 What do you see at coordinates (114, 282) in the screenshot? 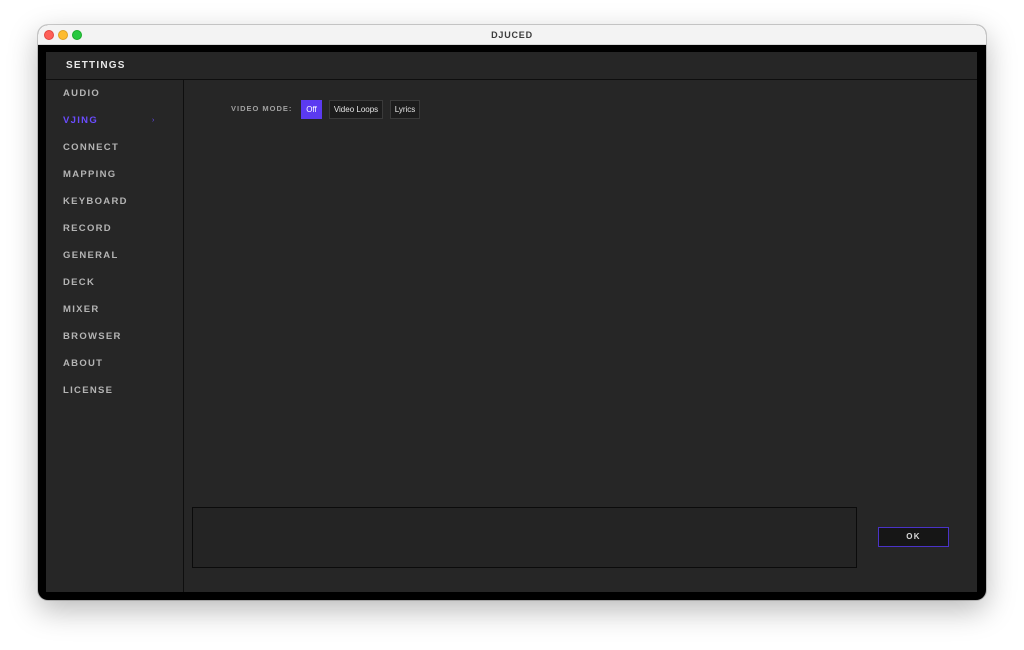
I see `sidebar-item-deck: DECK` at bounding box center [114, 282].